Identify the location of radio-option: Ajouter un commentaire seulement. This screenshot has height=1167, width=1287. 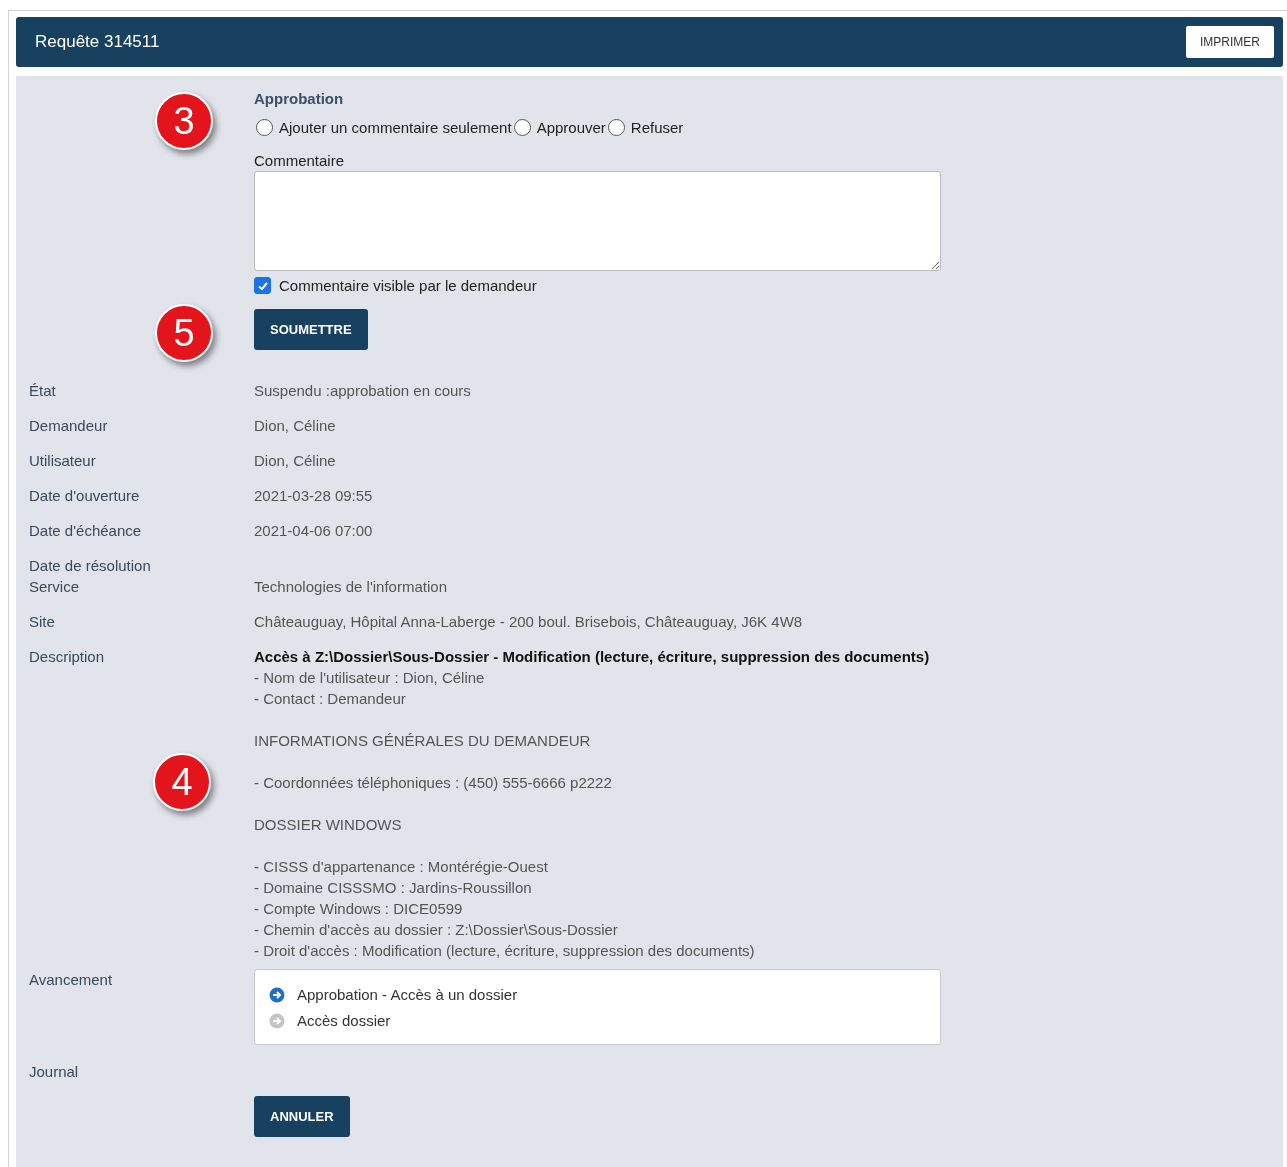
(383, 127).